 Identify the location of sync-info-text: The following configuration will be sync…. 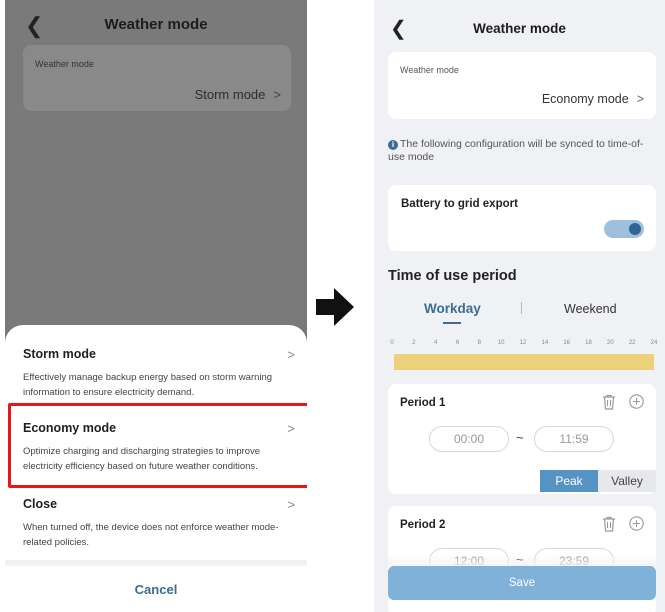
(516, 150).